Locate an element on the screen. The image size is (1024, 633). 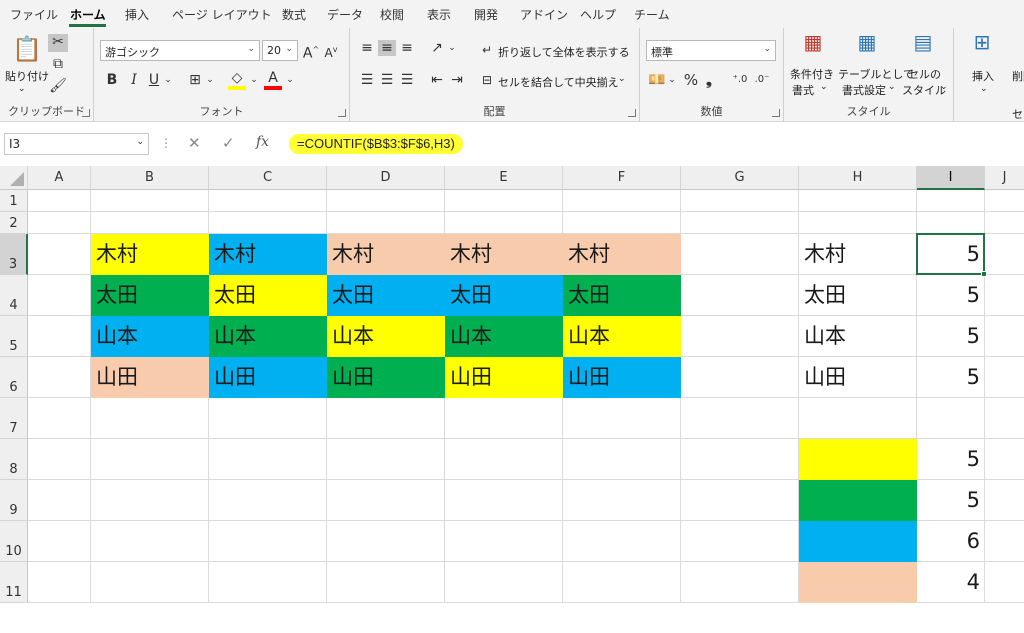
formula-input: =COUNTIF($B$3:$F$6,H3) is located at coordinates (376, 144).